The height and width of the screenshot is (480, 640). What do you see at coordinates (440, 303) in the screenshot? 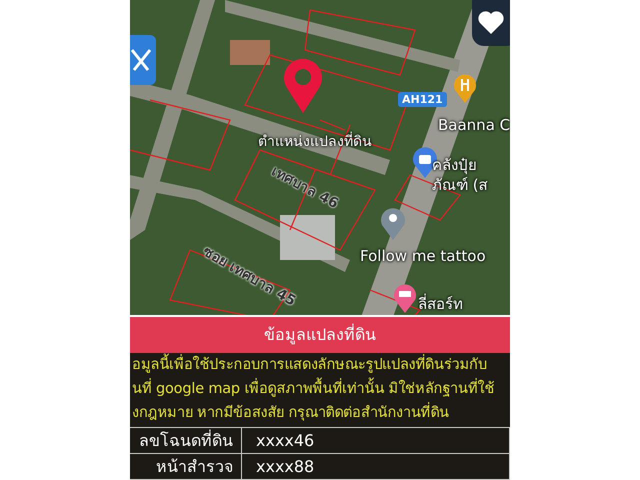
I see `place-label: ลี่สอร์ท` at bounding box center [440, 303].